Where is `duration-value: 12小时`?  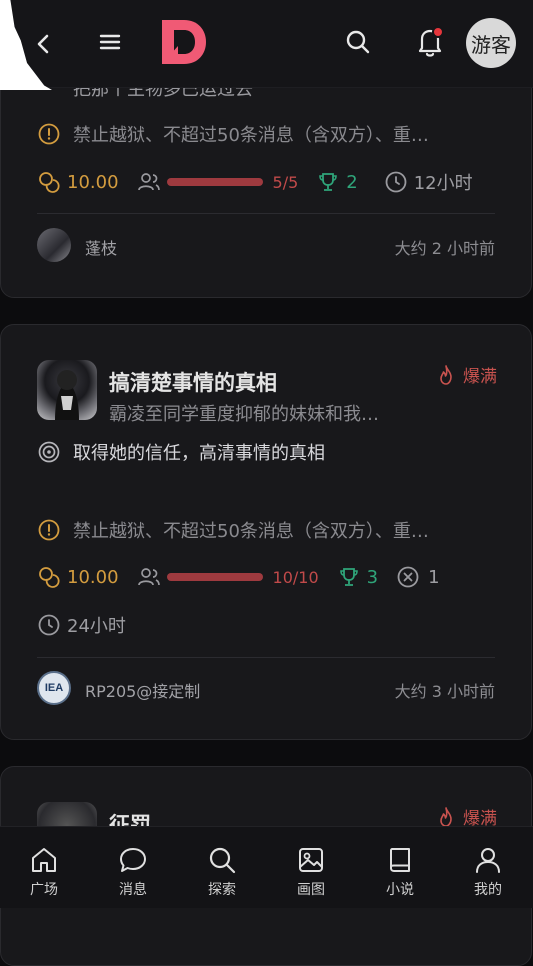 duration-value: 12小时 is located at coordinates (443, 183).